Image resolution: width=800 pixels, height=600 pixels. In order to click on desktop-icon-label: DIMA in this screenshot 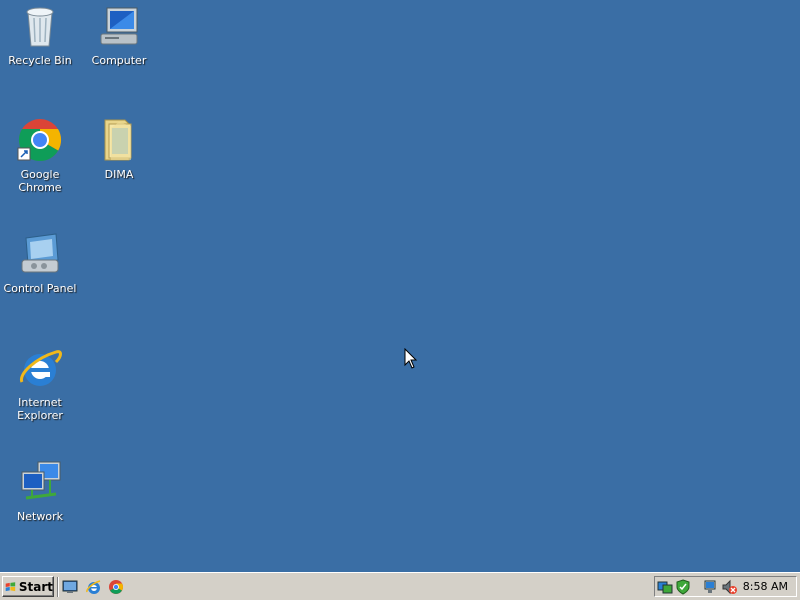, I will do `click(119, 174)`.